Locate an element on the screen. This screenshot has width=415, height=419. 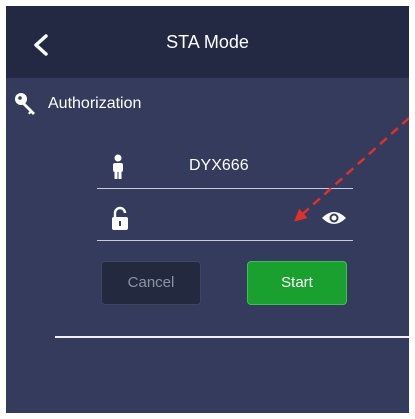
key-icon is located at coordinates (25, 104).